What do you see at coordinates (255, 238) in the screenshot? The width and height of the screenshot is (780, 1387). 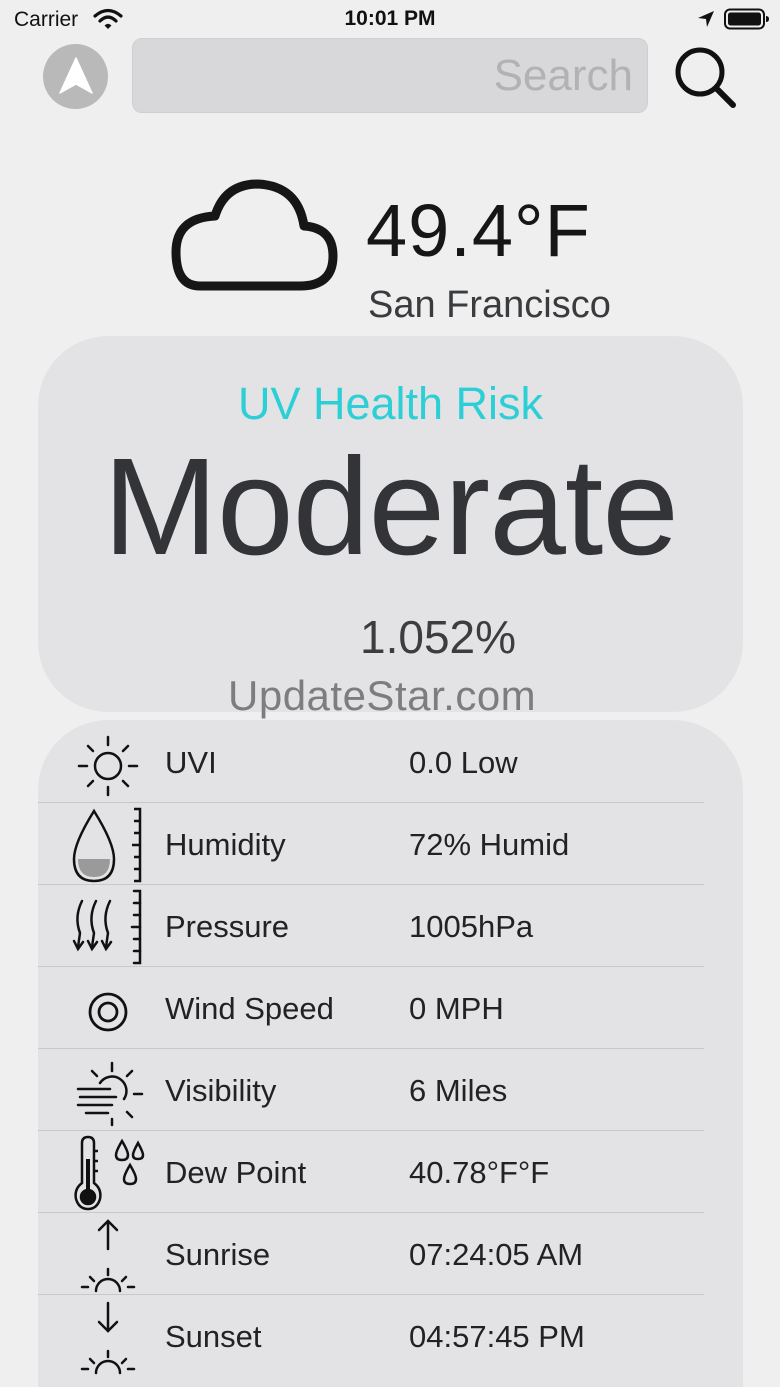 I see `cloud-icon` at bounding box center [255, 238].